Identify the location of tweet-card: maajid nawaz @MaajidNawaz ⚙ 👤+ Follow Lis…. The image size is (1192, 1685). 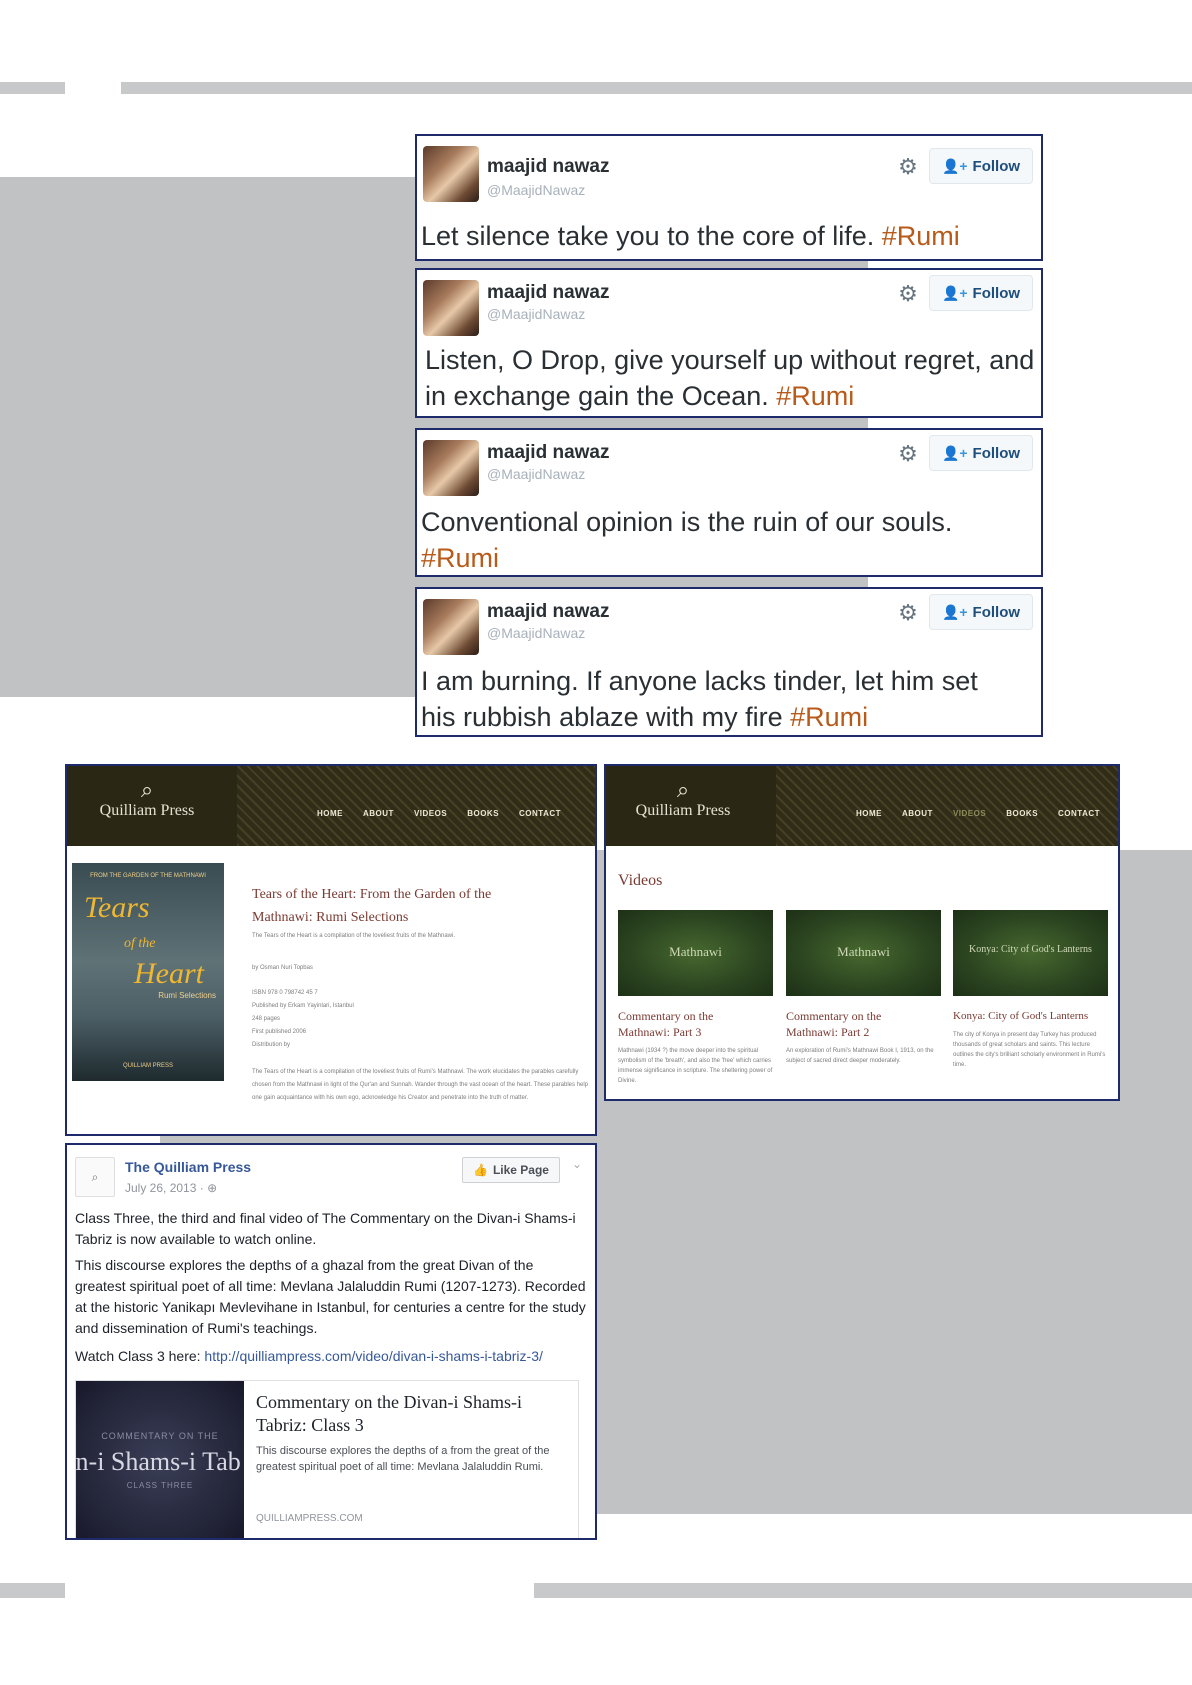
(729, 343).